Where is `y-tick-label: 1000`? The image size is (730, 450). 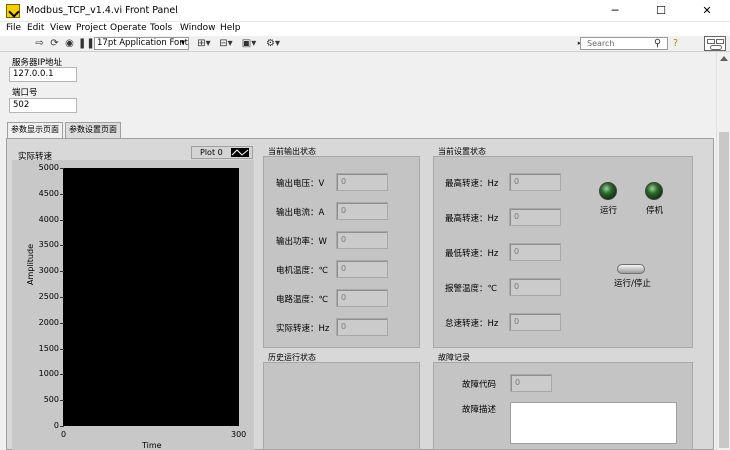 y-tick-label: 1000 is located at coordinates (48, 374).